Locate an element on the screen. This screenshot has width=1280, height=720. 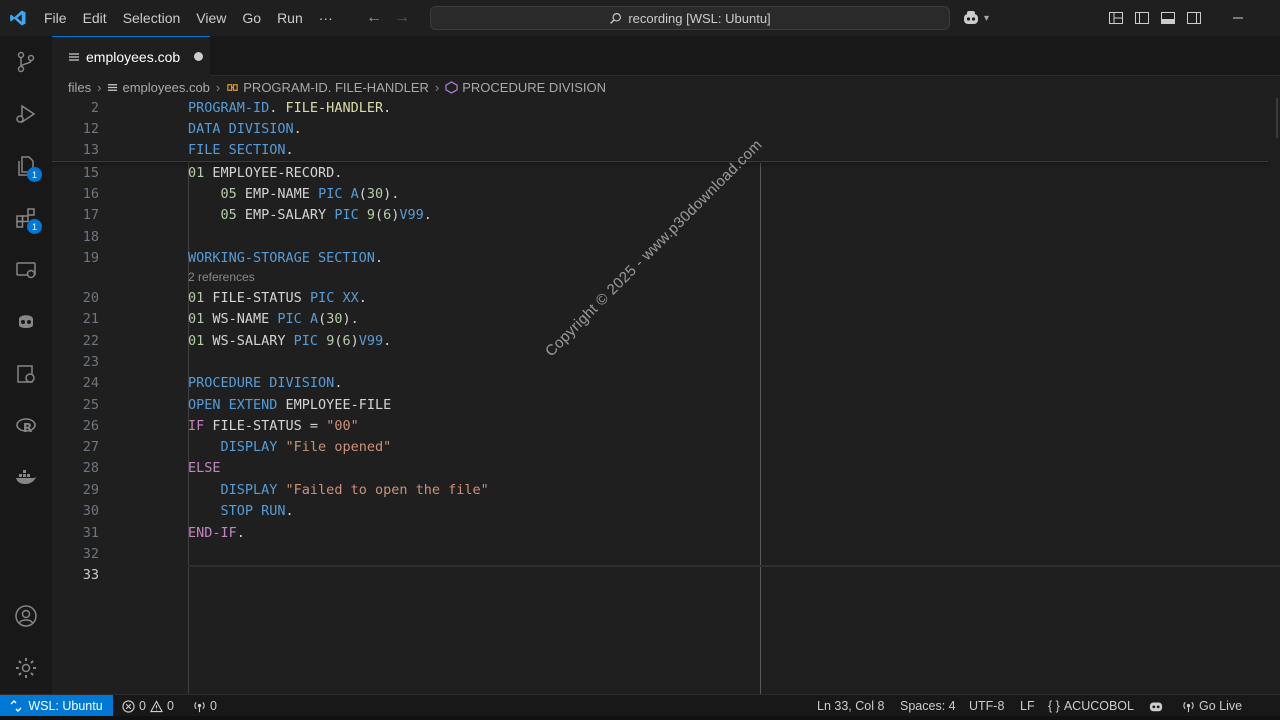
ports-indicator: 0 is located at coordinates (205, 706).